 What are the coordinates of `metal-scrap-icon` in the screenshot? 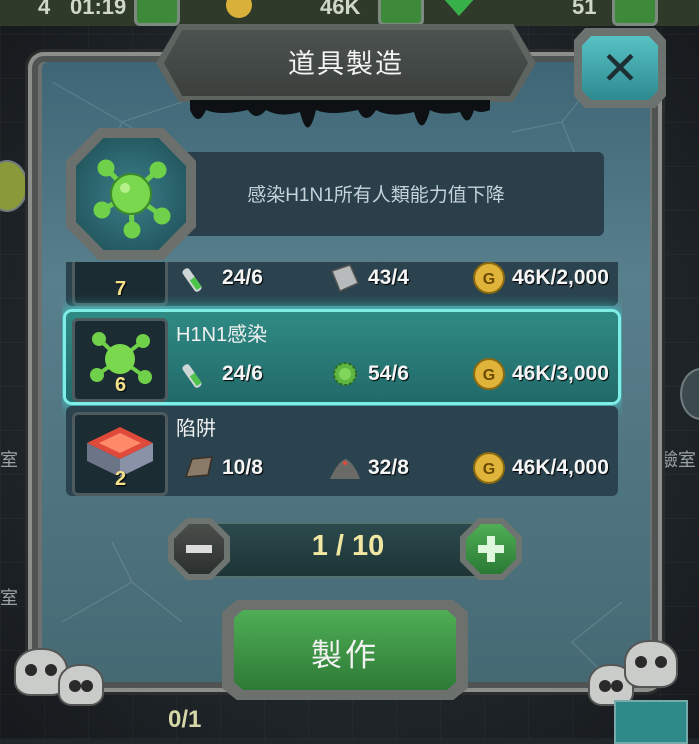 It's located at (345, 278).